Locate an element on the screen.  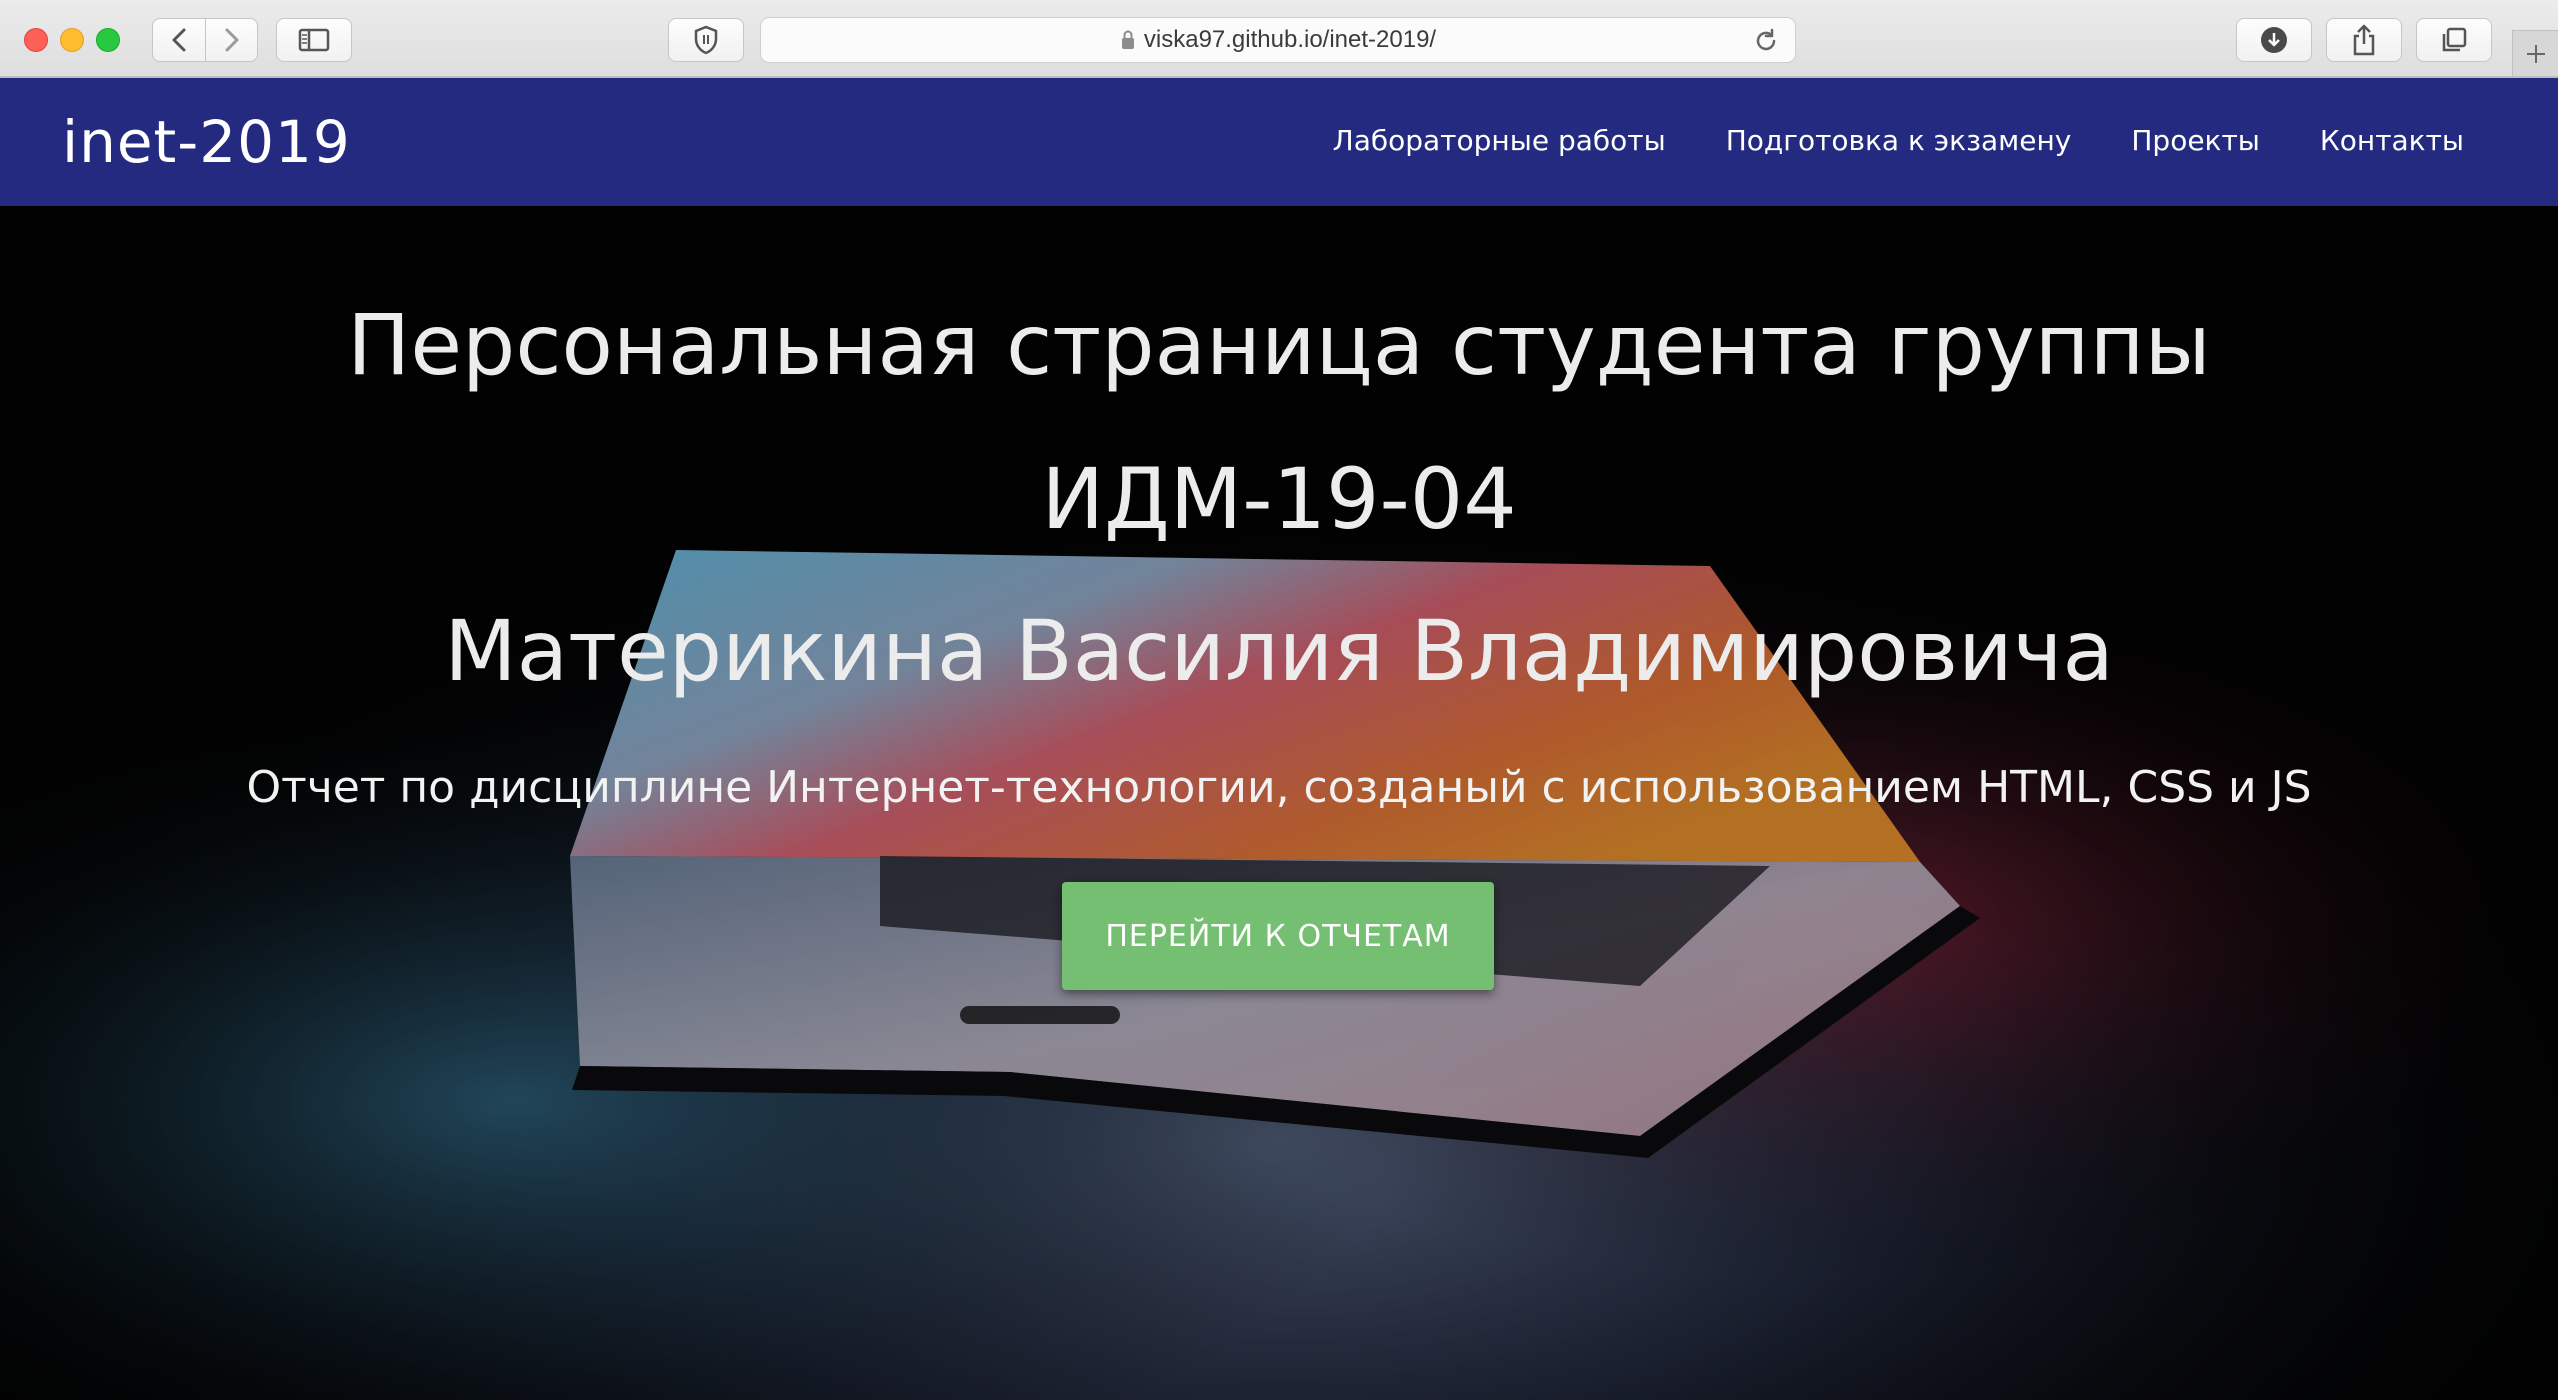
downloads-button is located at coordinates (2274, 40).